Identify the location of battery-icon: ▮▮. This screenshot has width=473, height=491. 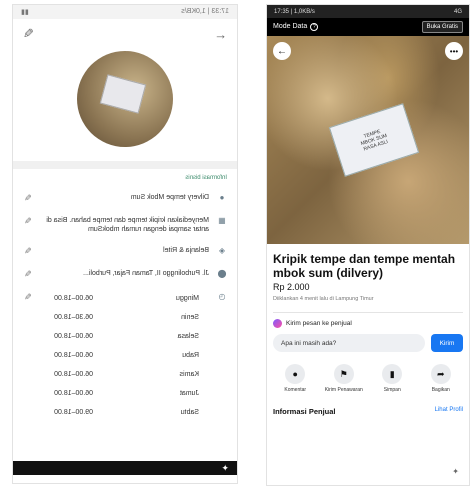
(25, 12).